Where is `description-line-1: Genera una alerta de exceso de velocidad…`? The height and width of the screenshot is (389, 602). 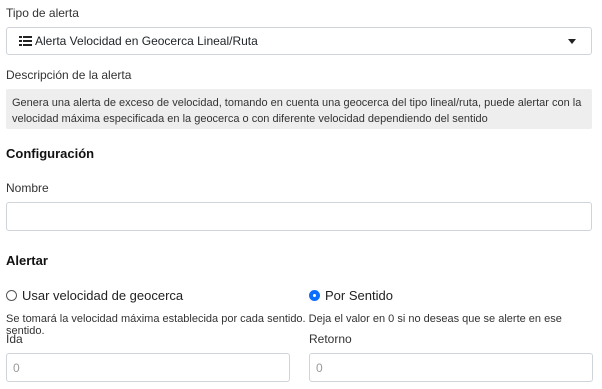 description-line-1: Genera una alerta de exceso de velocidad… is located at coordinates (297, 103).